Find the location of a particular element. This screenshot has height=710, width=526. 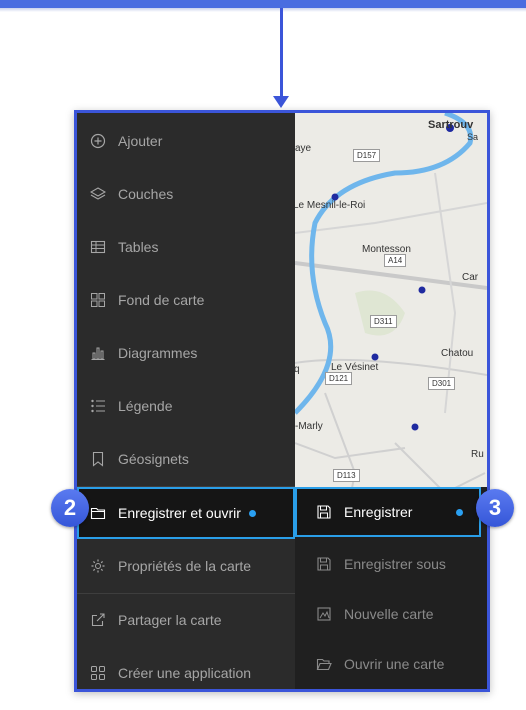

map-label-sa: Sa is located at coordinates (473, 137).